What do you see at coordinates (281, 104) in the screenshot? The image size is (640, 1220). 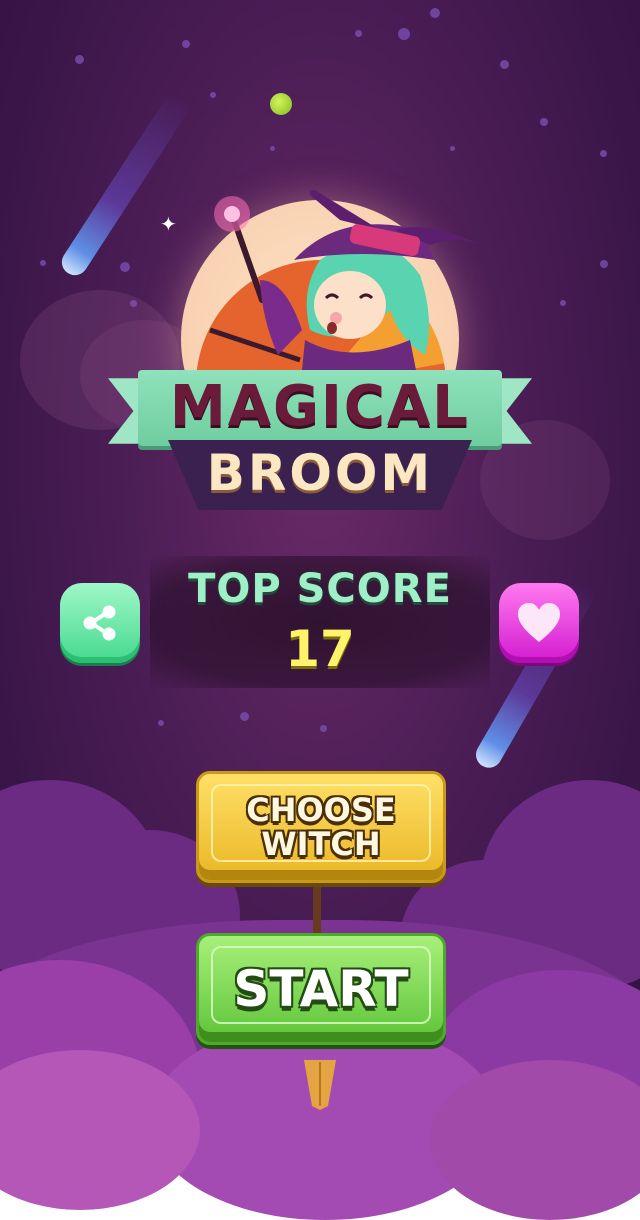 I see `green-planet` at bounding box center [281, 104].